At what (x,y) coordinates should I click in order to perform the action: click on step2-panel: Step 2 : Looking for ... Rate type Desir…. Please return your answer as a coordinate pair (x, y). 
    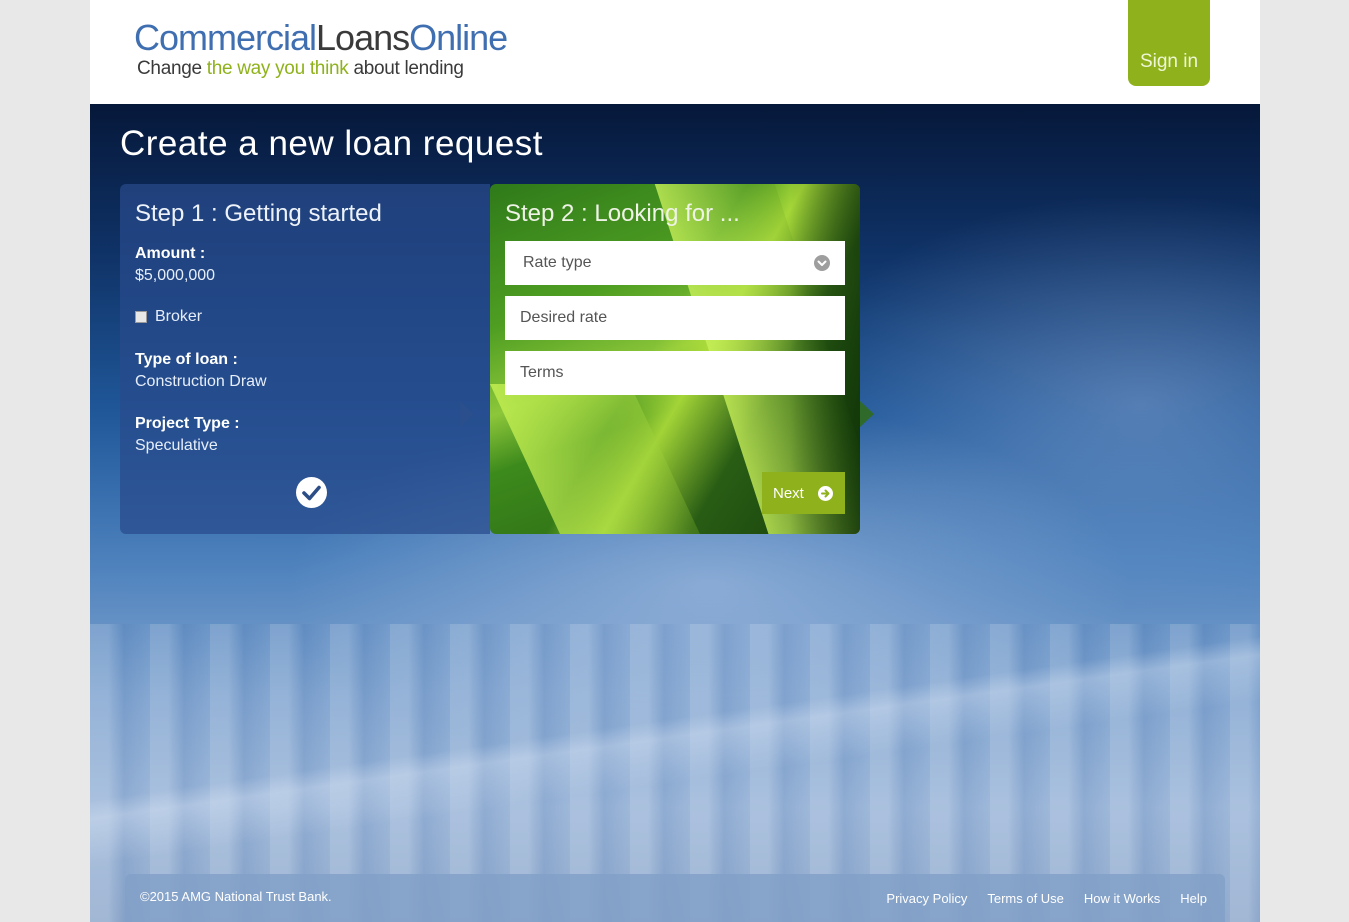
    Looking at the image, I should click on (675, 359).